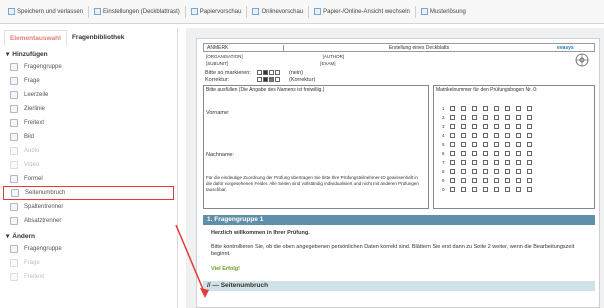 Image resolution: width=604 pixels, height=308 pixels. Describe the element at coordinates (443, 11) in the screenshot. I see `solution-button: Musterlösung` at that location.